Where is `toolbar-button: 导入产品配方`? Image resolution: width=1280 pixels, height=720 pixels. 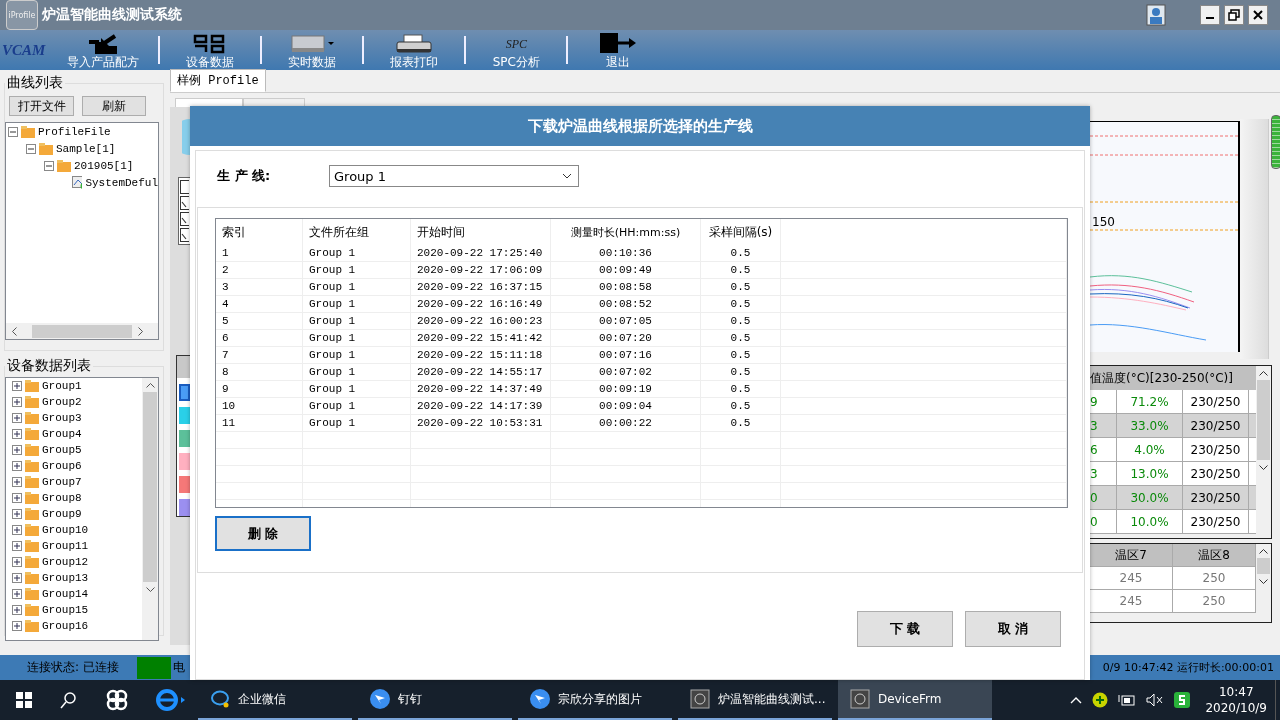 toolbar-button: 导入产品配方 is located at coordinates (103, 50).